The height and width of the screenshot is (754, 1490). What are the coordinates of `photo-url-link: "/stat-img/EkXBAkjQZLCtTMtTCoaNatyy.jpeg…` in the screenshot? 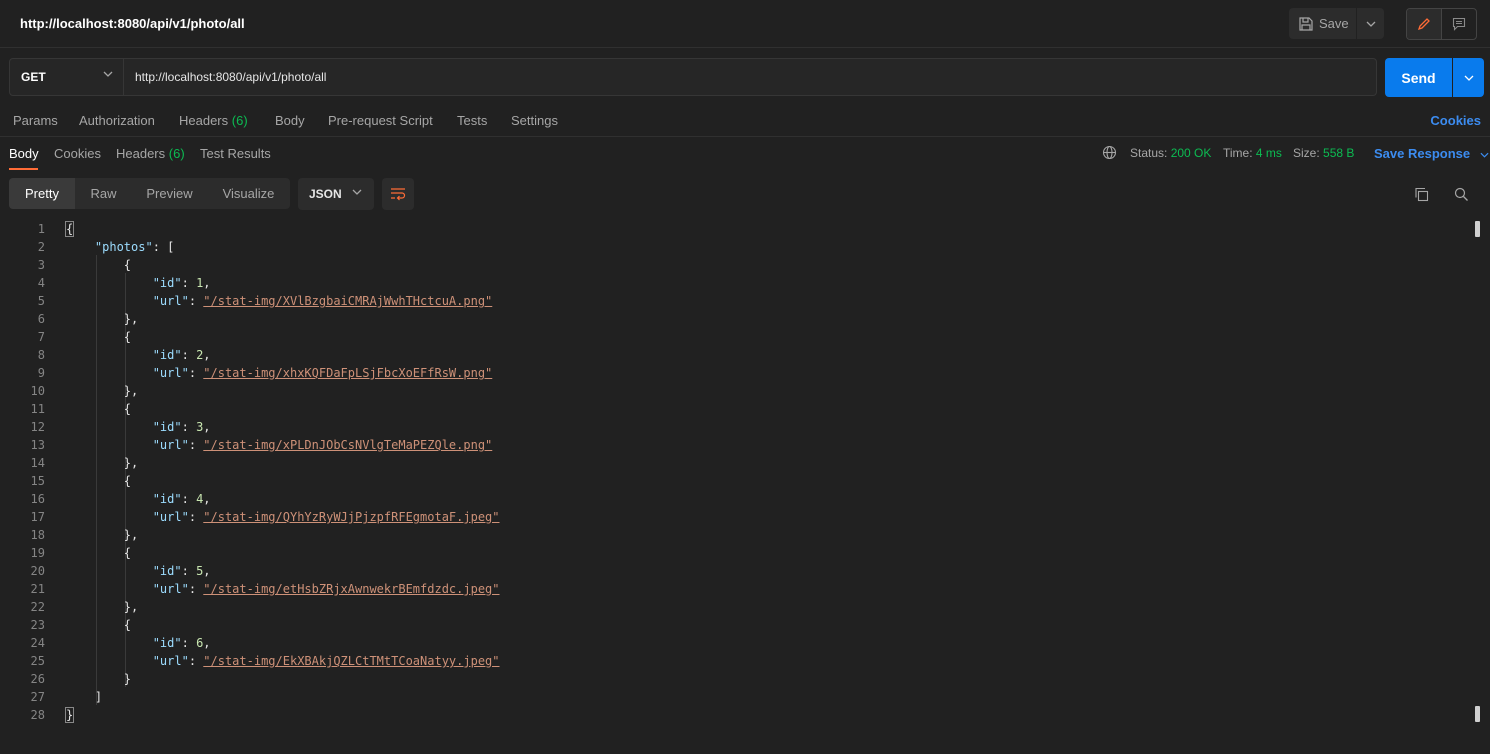 It's located at (351, 661).